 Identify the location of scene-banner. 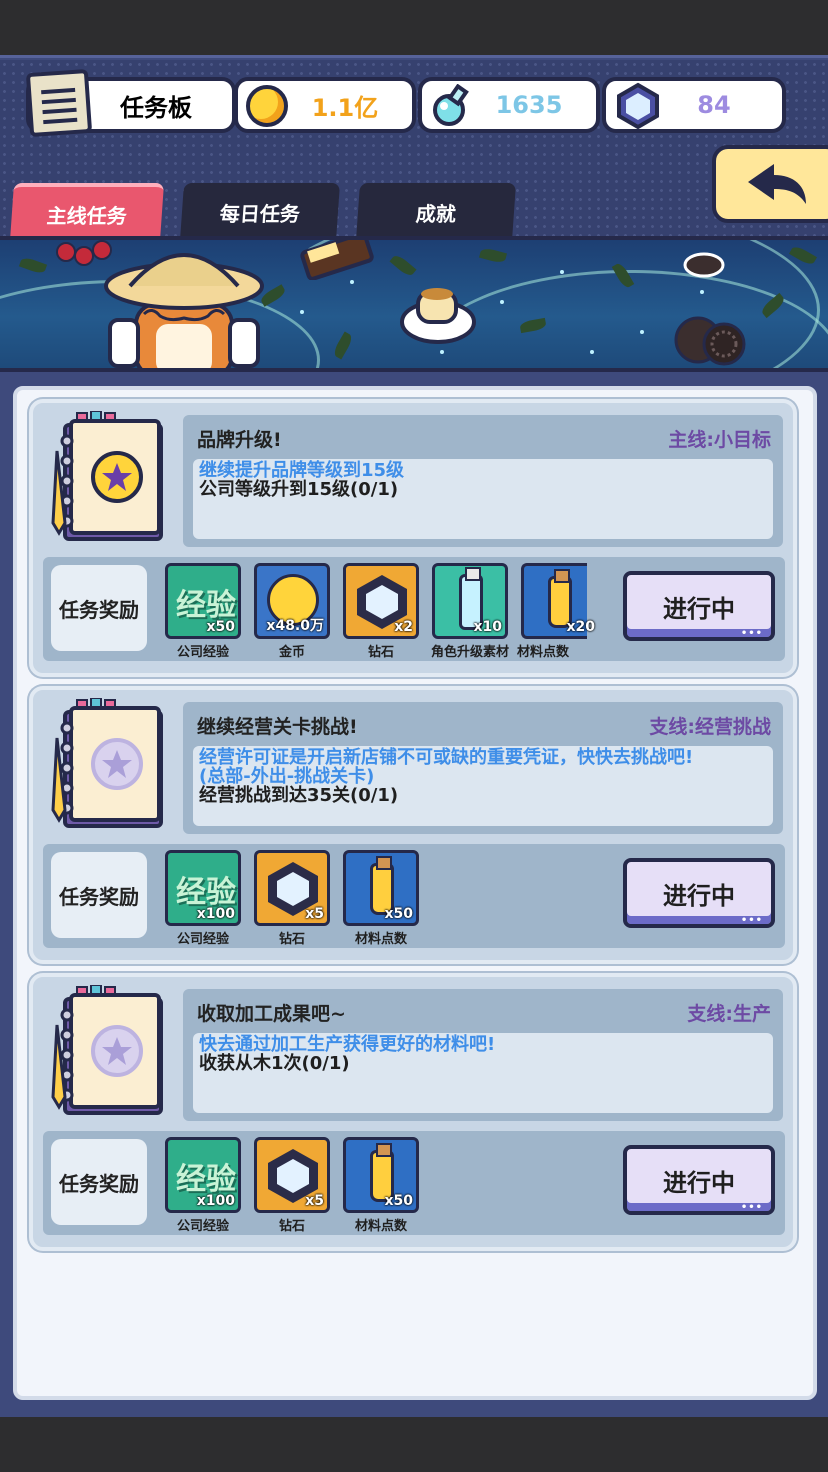
(414, 304).